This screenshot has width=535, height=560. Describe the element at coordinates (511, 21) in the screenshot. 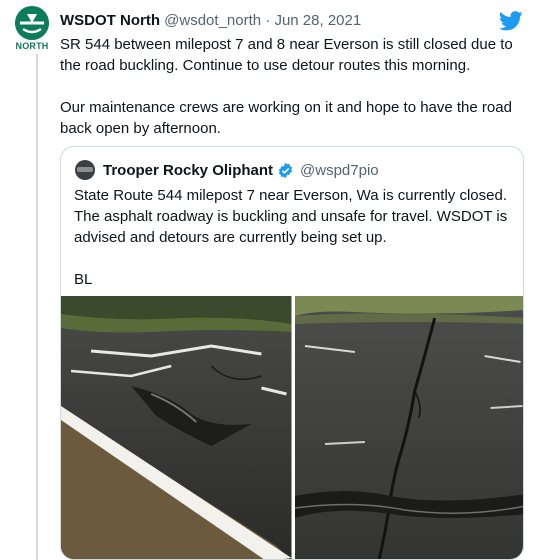

I see `twitter-bird-icon` at that location.